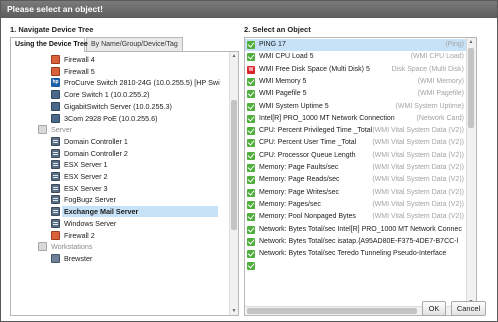 This screenshot has height=322, width=498. I want to click on tree-device-item: FogBugz Server, so click(120, 199).